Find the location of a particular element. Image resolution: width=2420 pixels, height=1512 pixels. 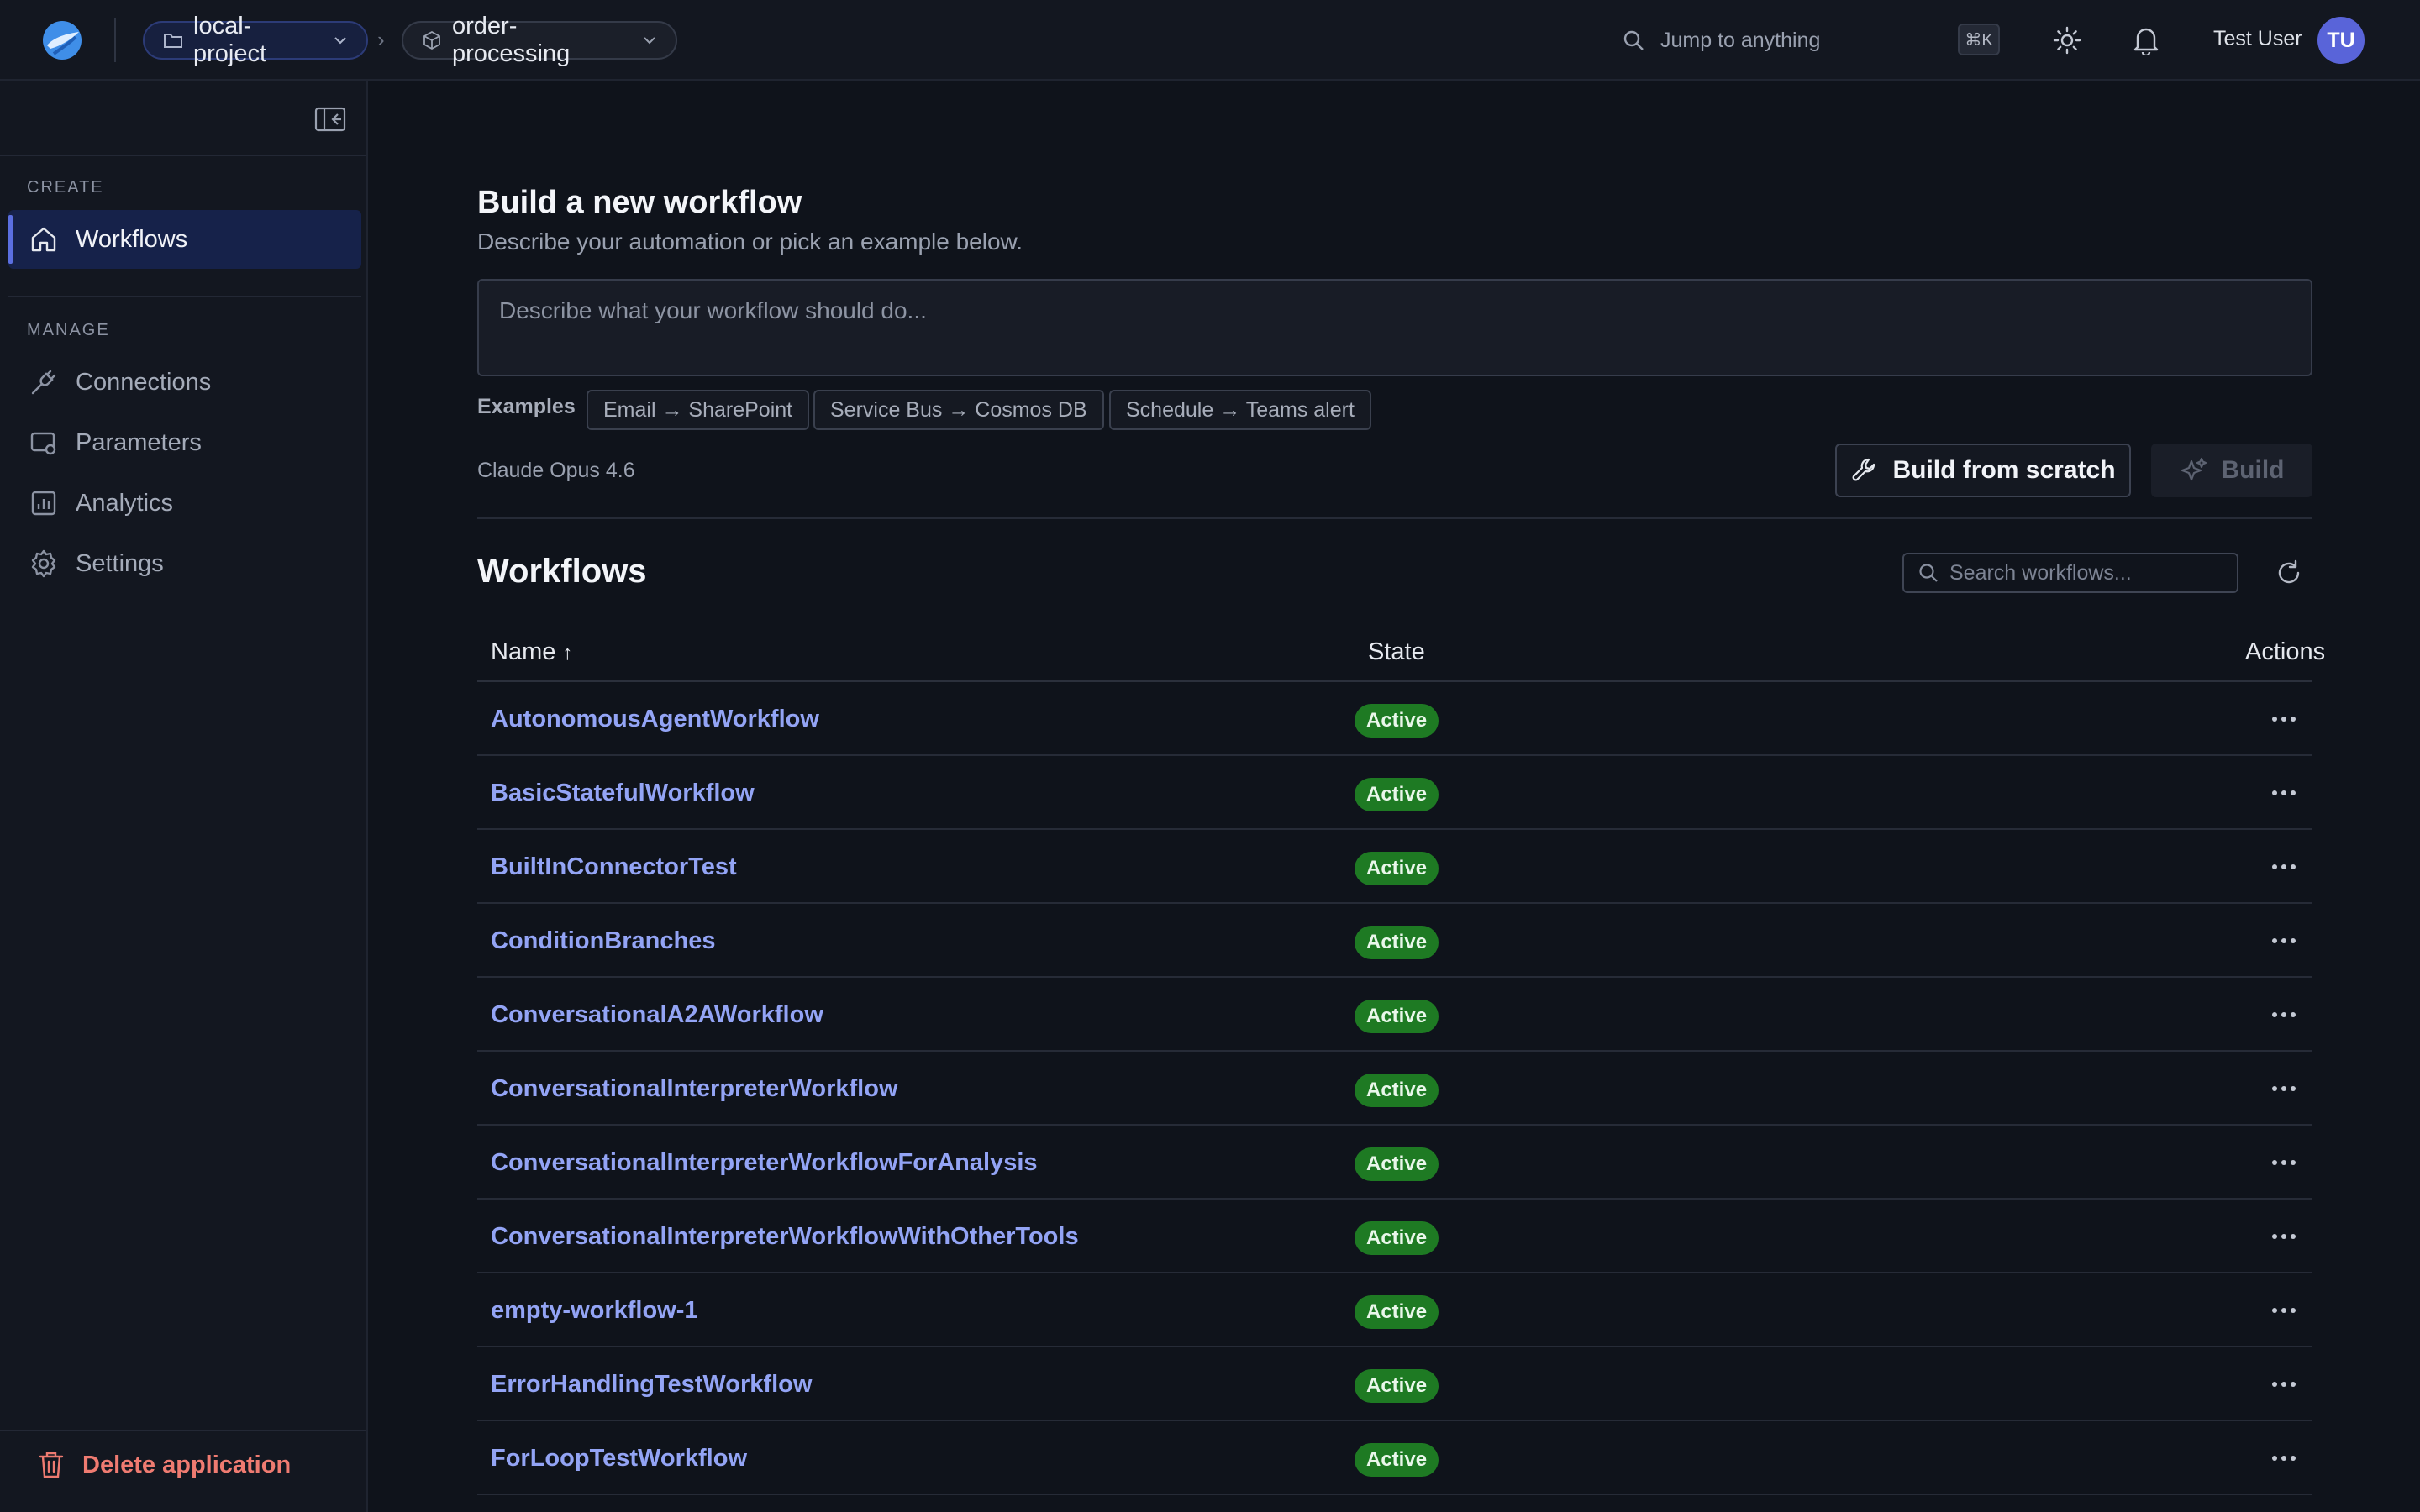

notifications-button is located at coordinates (2147, 40).